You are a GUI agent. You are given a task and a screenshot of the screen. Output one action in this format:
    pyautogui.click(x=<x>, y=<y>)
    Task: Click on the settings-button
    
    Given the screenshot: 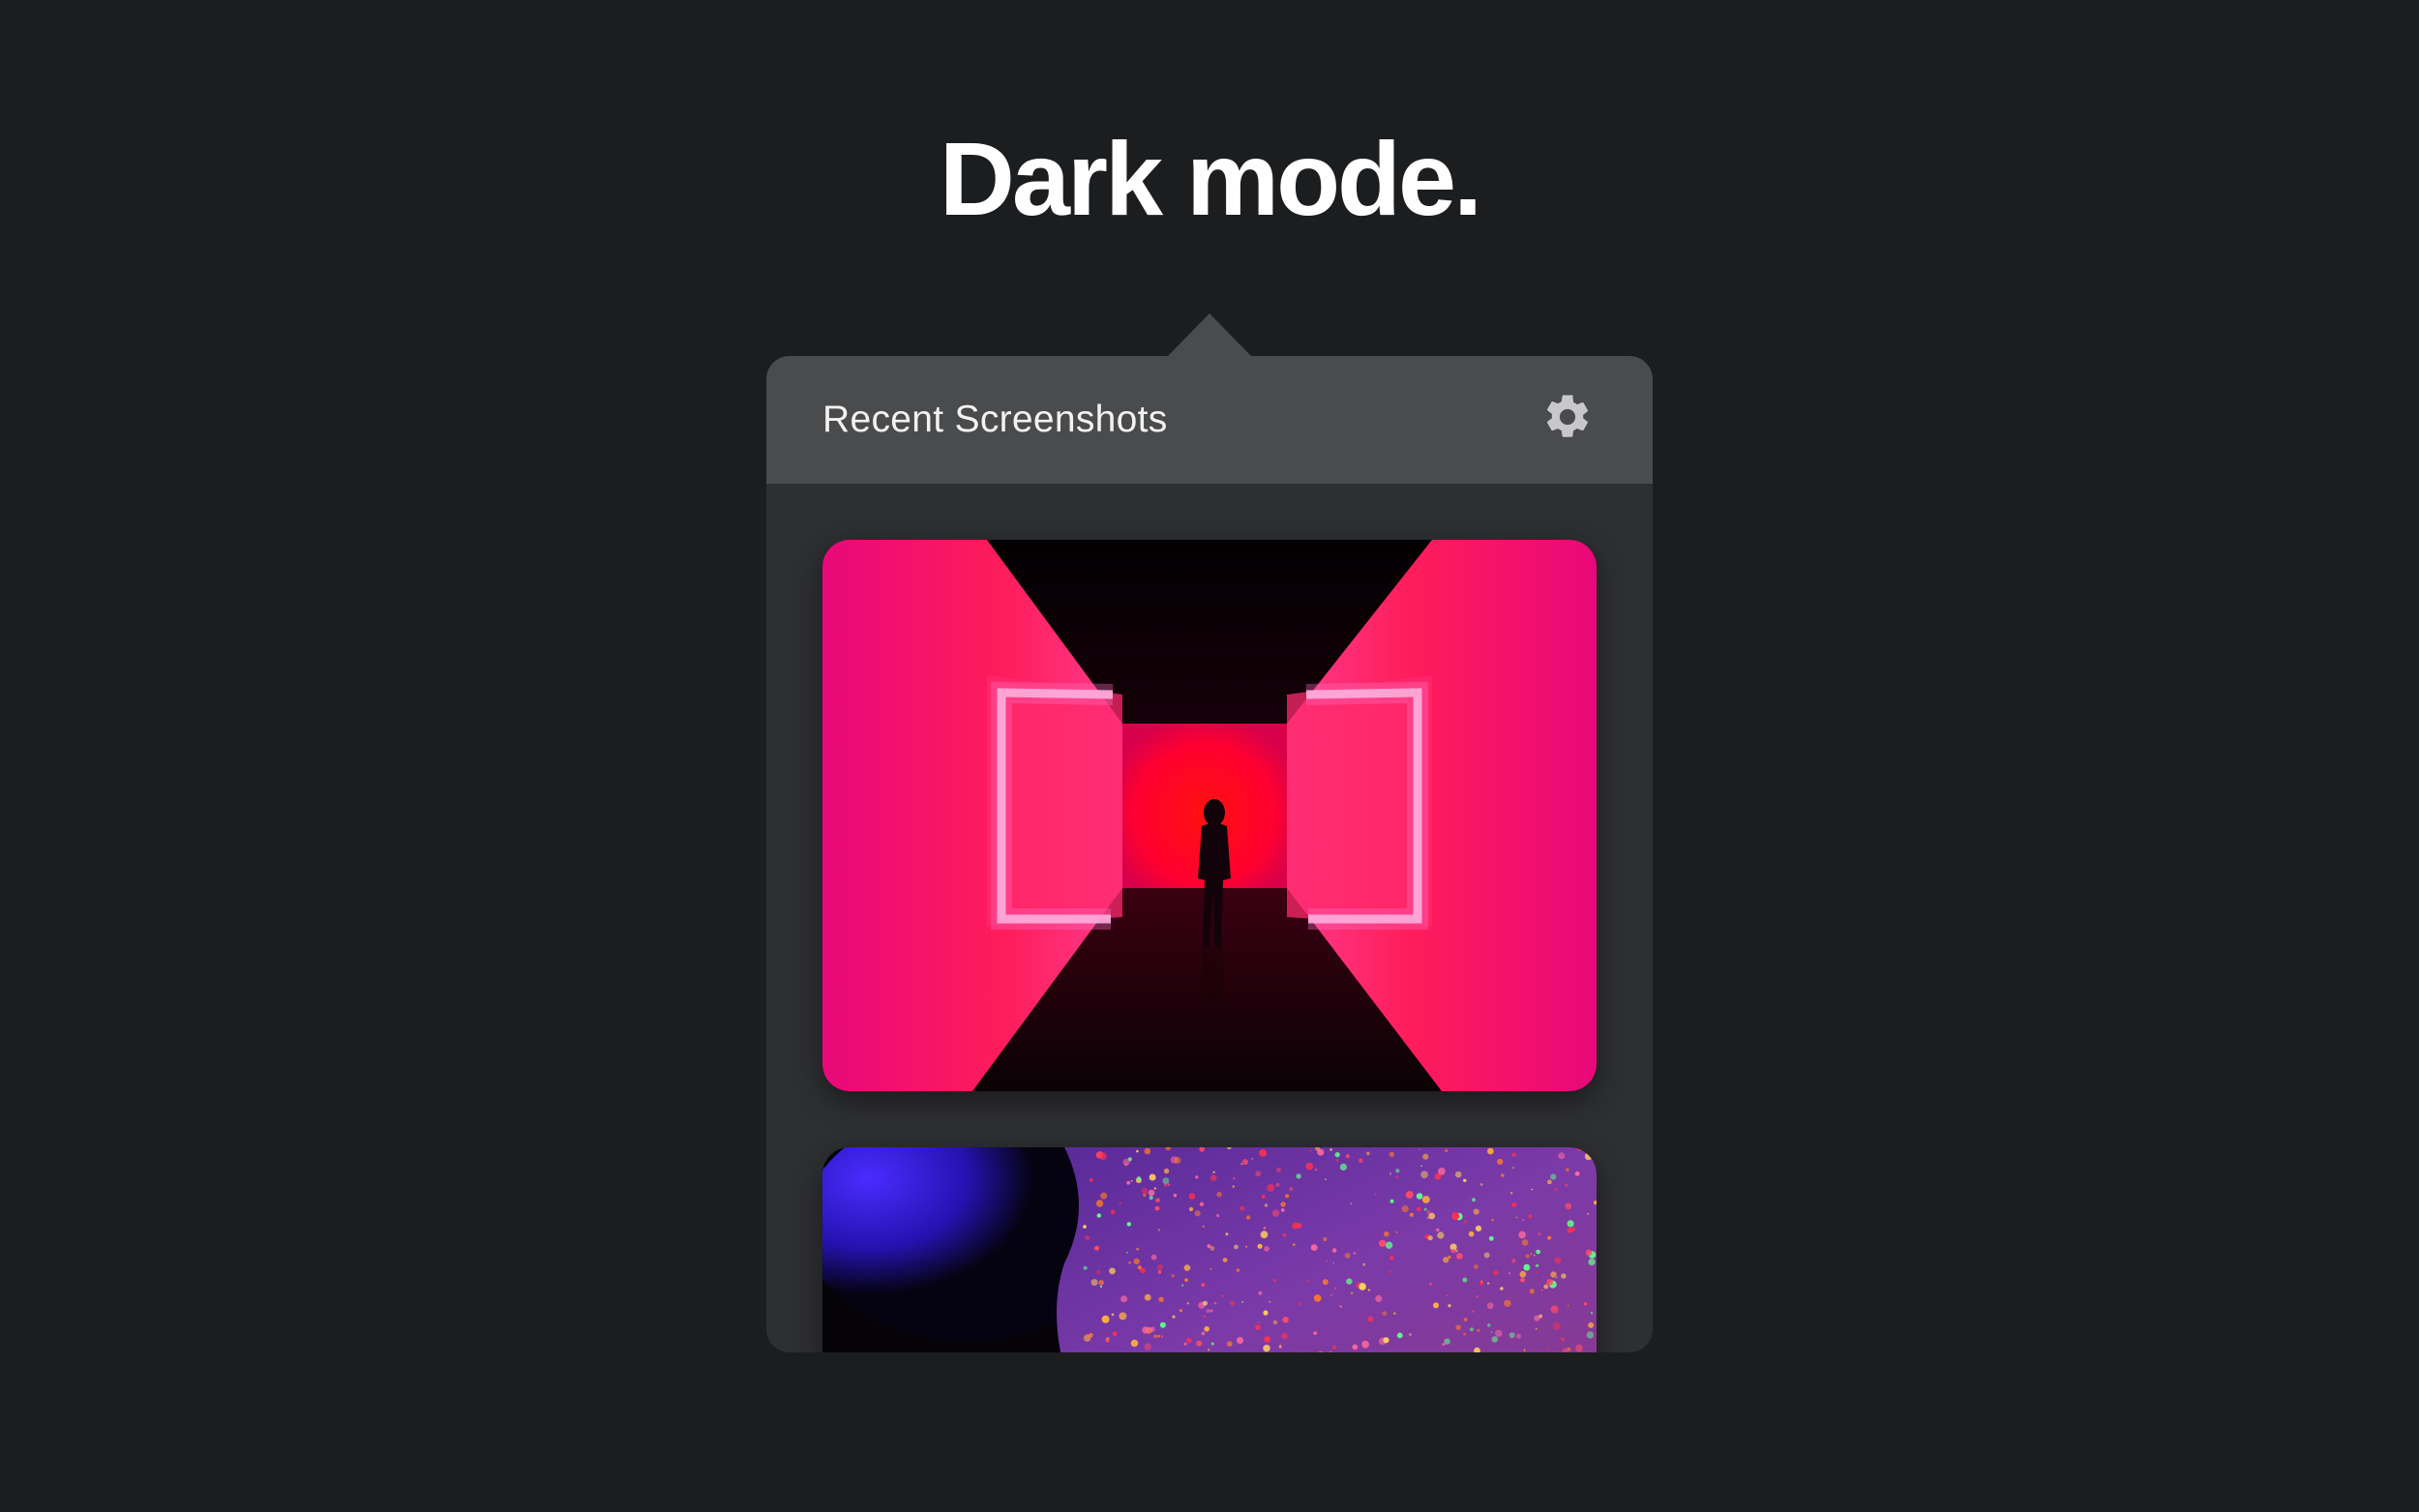 What is the action you would take?
    pyautogui.click(x=1568, y=419)
    